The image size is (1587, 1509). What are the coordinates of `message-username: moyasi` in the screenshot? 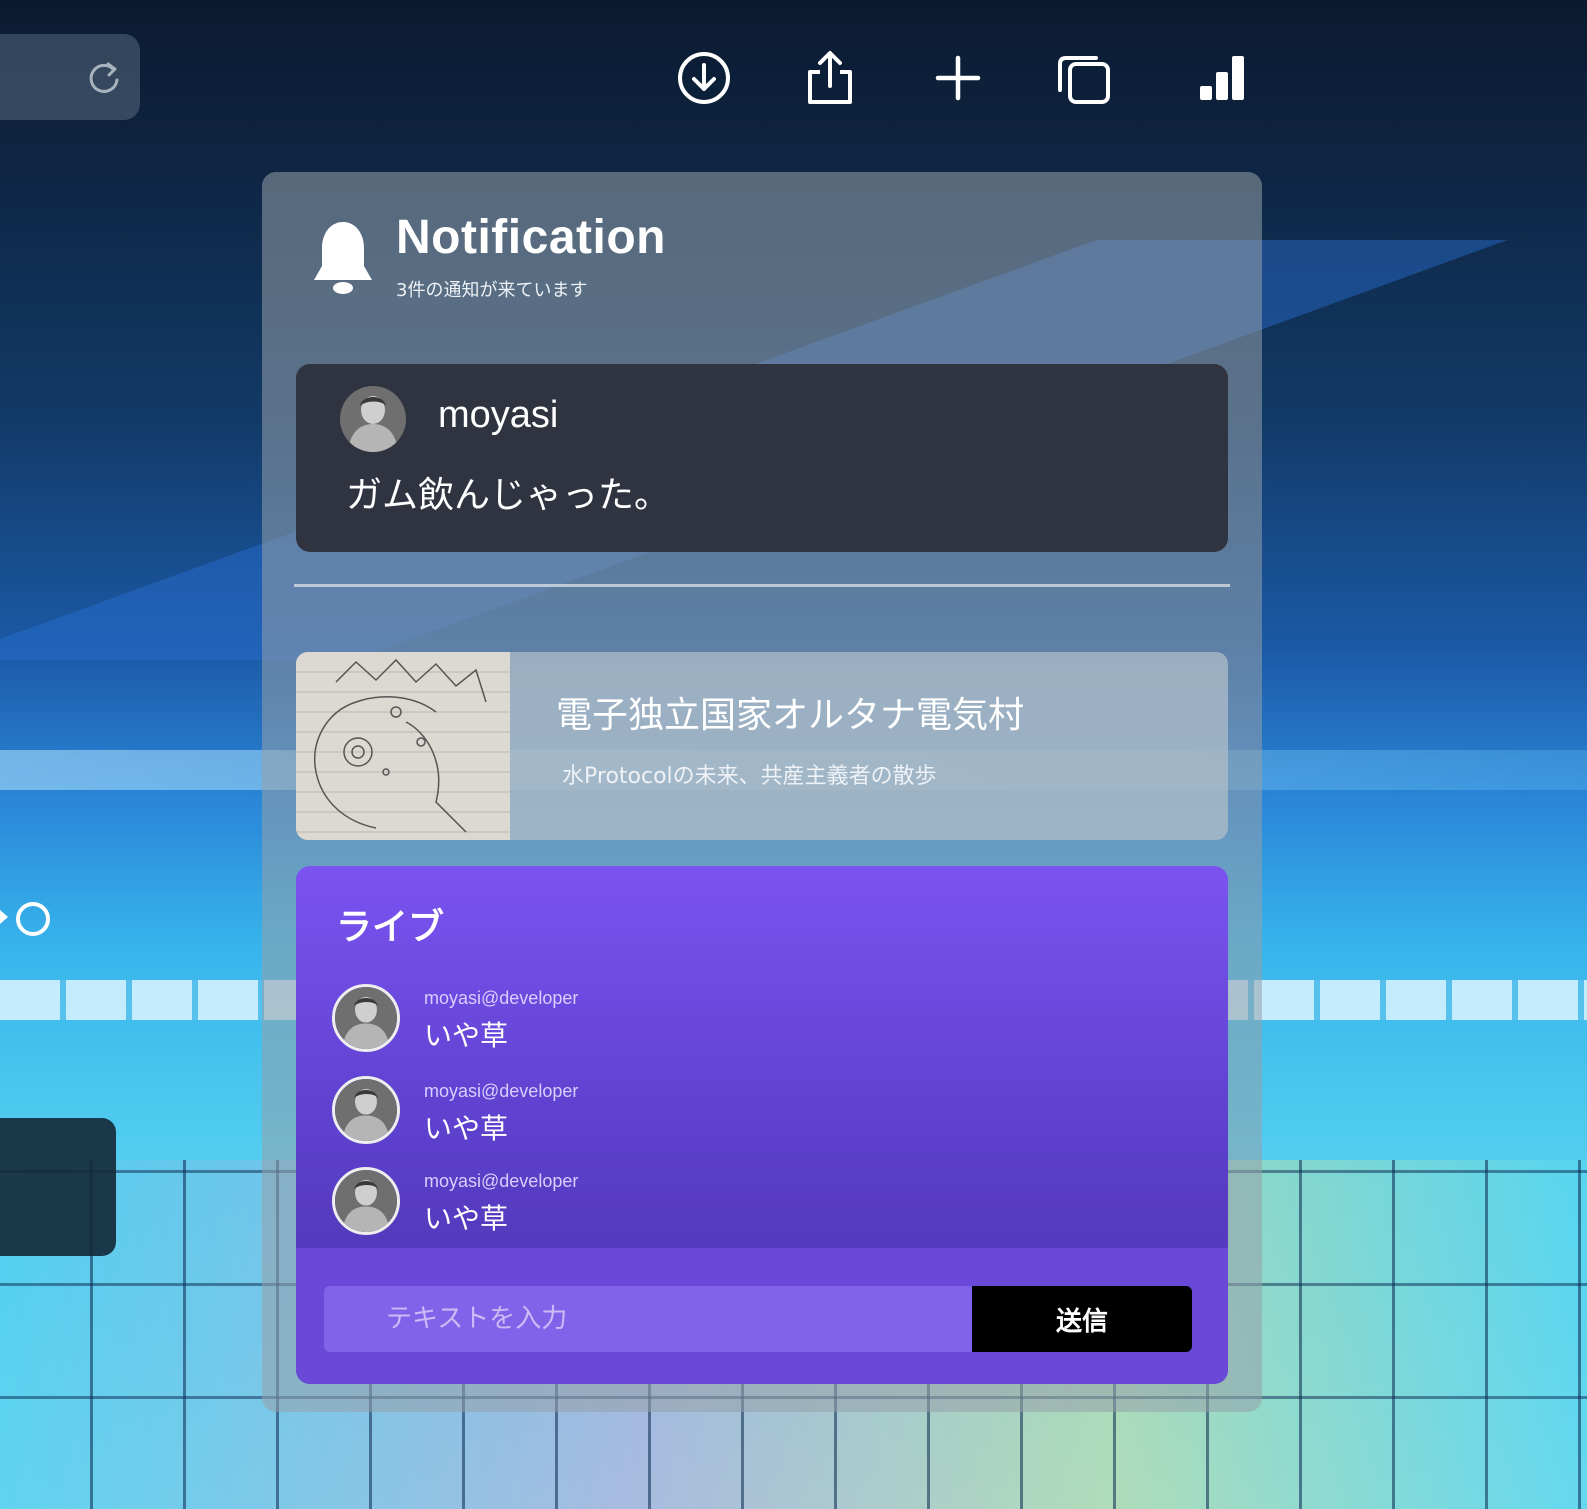 It's located at (498, 415).